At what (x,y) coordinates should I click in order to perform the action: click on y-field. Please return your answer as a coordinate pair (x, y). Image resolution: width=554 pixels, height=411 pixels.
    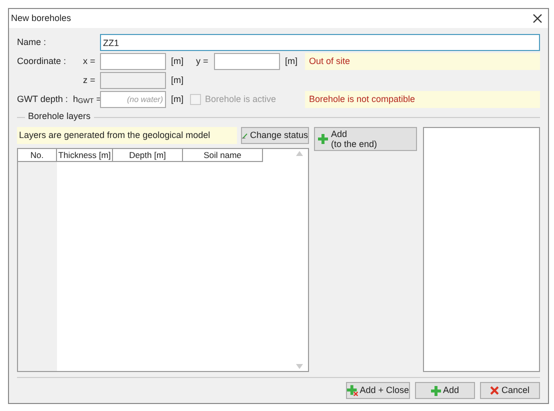
    Looking at the image, I should click on (247, 61).